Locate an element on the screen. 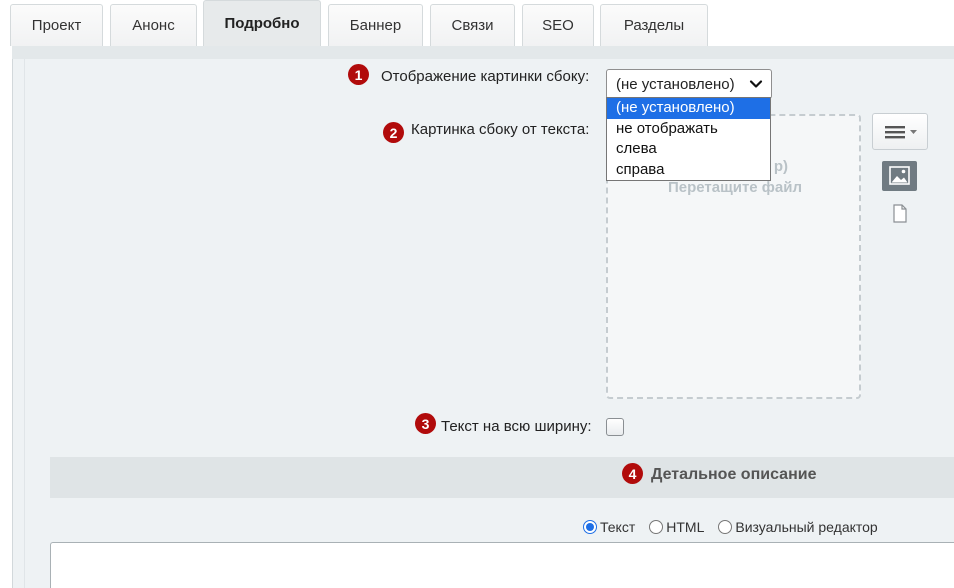  side-image-display-select: (не установлено) is located at coordinates (689, 84).